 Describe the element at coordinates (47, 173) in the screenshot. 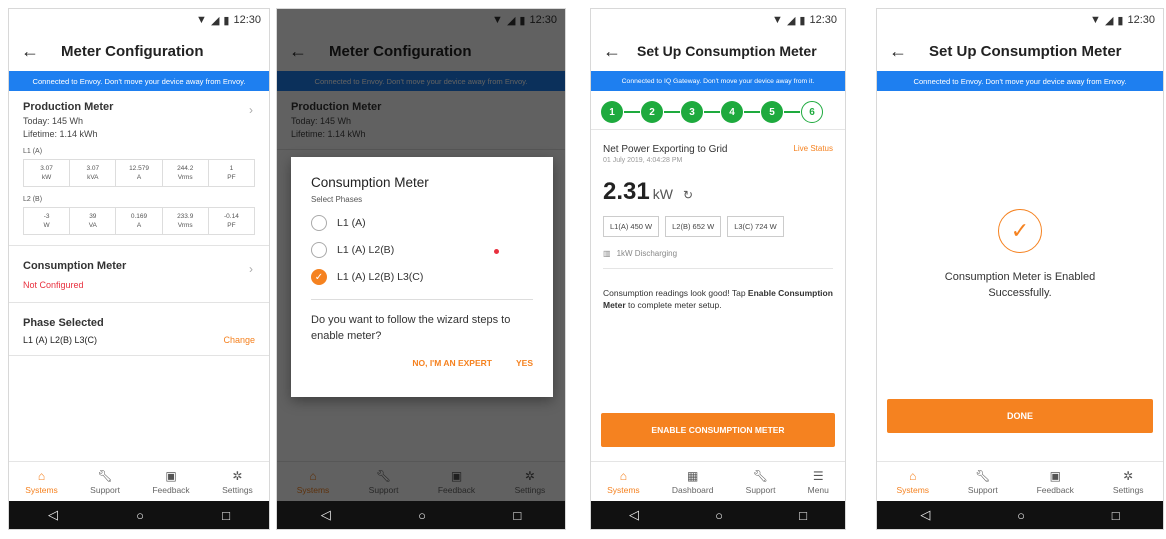

I see `reading-cell: 3.07 kW` at that location.